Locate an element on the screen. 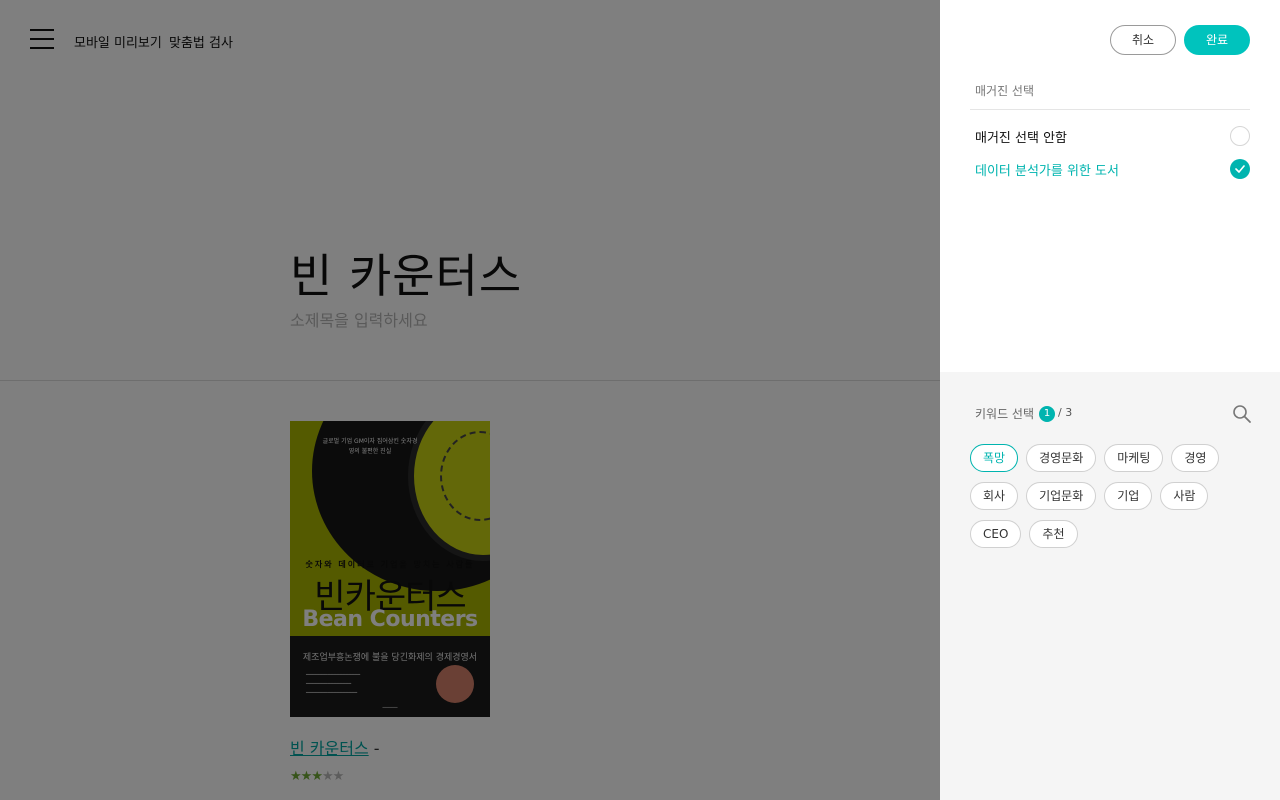  keyword-chip: CEO is located at coordinates (996, 534).